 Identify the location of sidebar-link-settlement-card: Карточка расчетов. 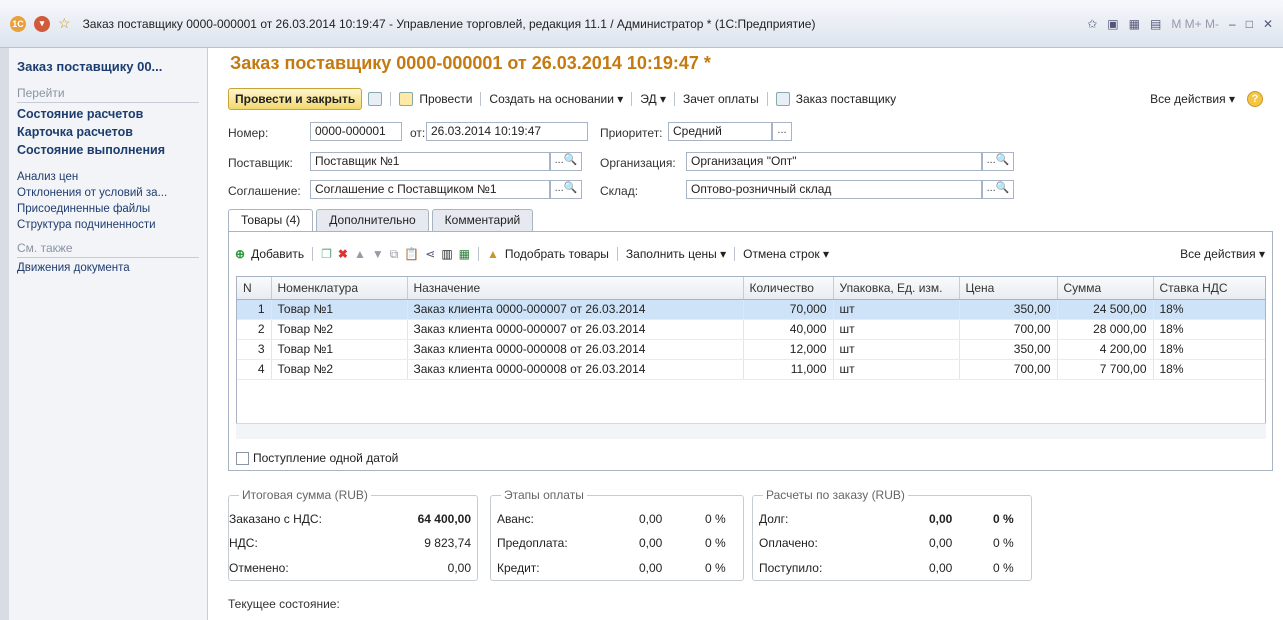
(108, 132).